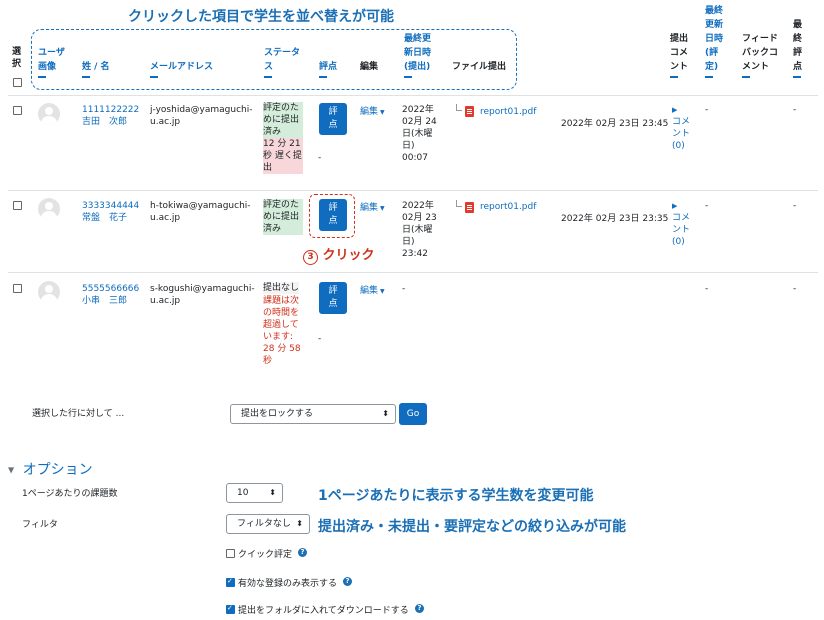 This screenshot has width=824, height=620. What do you see at coordinates (615, 219) in the screenshot?
I see `file-date: 2022年 02月 23日 23:35` at bounding box center [615, 219].